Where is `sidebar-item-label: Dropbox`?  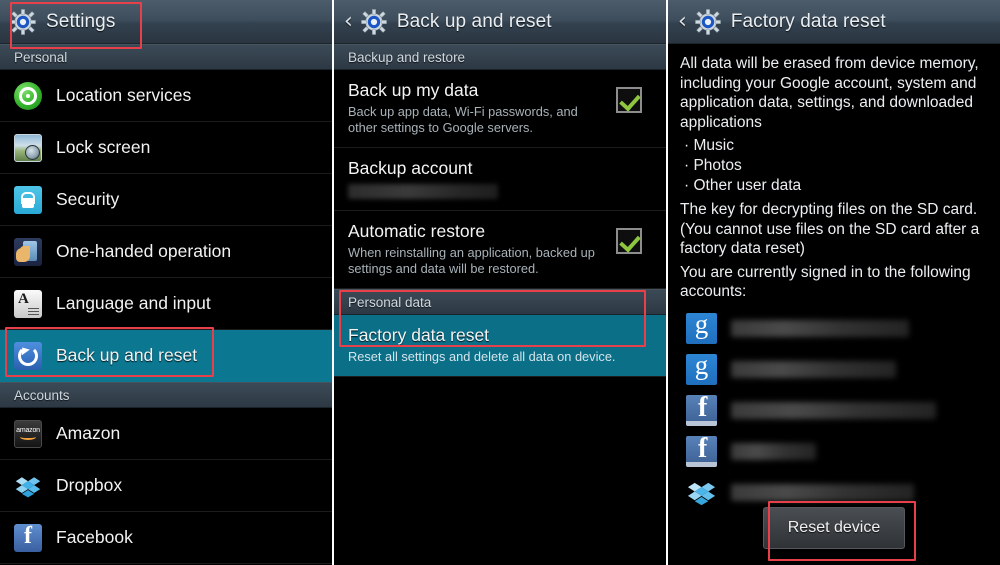
sidebar-item-label: Dropbox is located at coordinates (89, 485).